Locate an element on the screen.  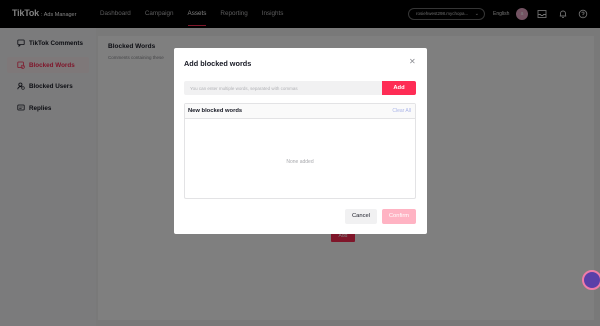
new-blocked-words-list: New blocked words Clear All None added is located at coordinates (300, 151).